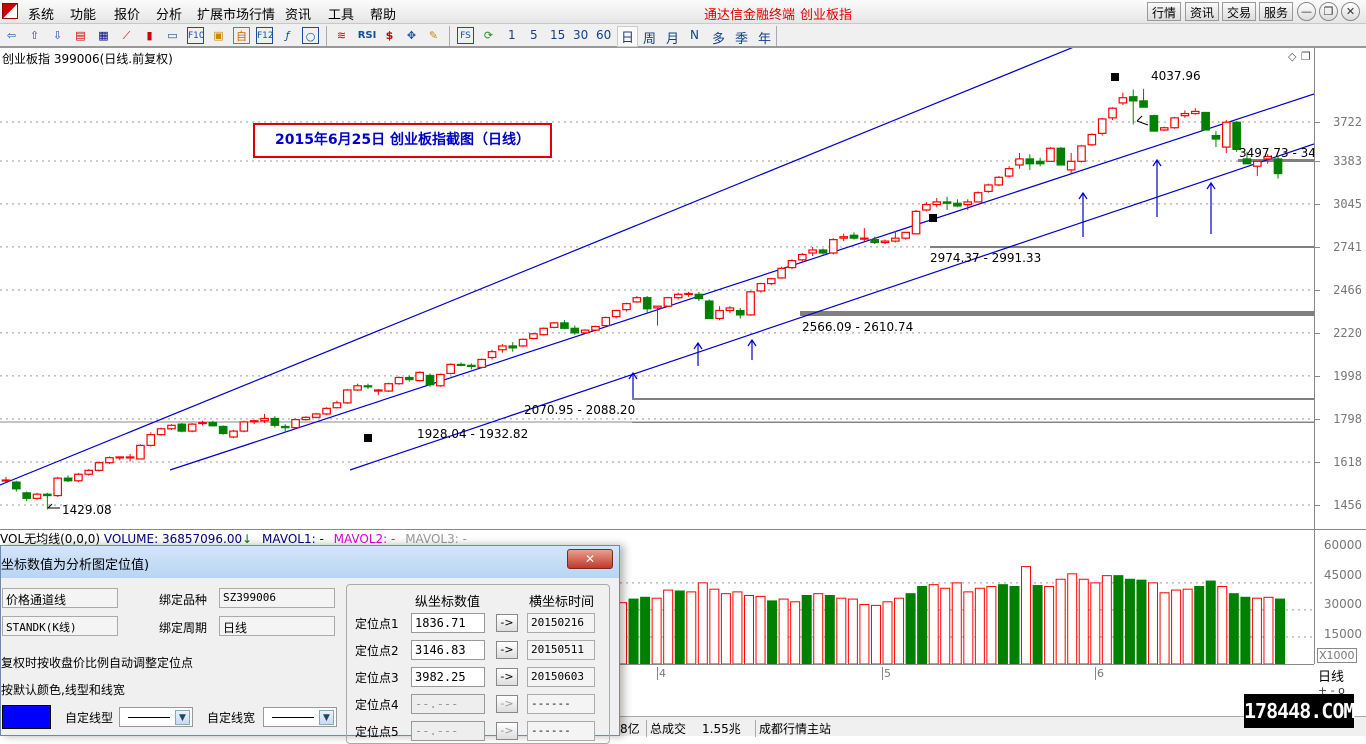 Image resolution: width=1366 pixels, height=744 pixels. Describe the element at coordinates (63, 689) in the screenshot. I see `default-style-checkbox-label: 按默认颜色,线型和线宽` at that location.